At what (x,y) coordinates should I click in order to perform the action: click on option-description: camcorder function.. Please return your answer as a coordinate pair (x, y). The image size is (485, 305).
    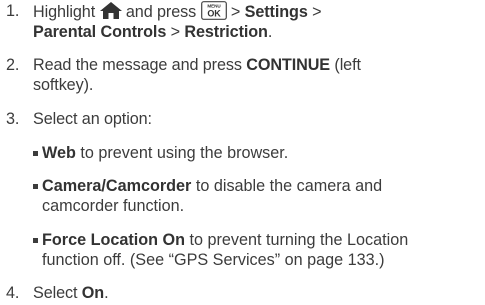
    Looking at the image, I should click on (113, 206).